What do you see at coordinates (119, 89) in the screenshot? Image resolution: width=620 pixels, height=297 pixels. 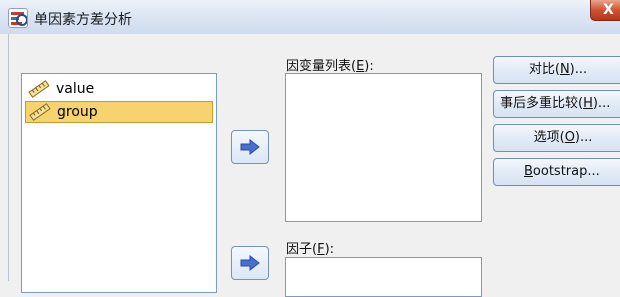 I see `list-item-value: value` at bounding box center [119, 89].